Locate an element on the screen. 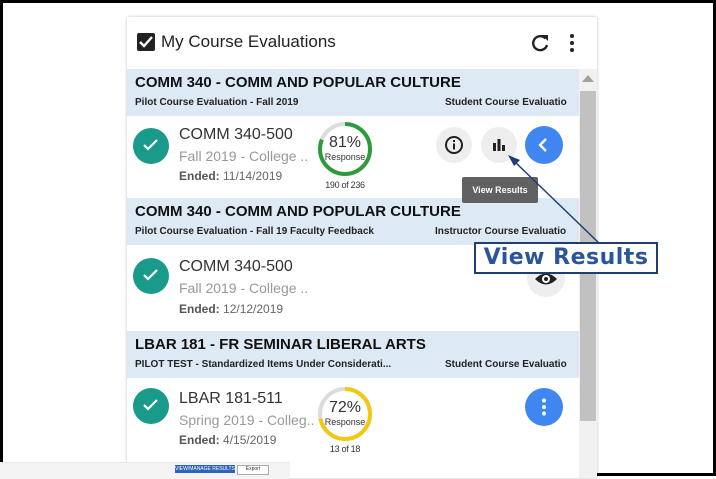 The width and height of the screenshot is (716, 479). export-button: Export is located at coordinates (253, 470).